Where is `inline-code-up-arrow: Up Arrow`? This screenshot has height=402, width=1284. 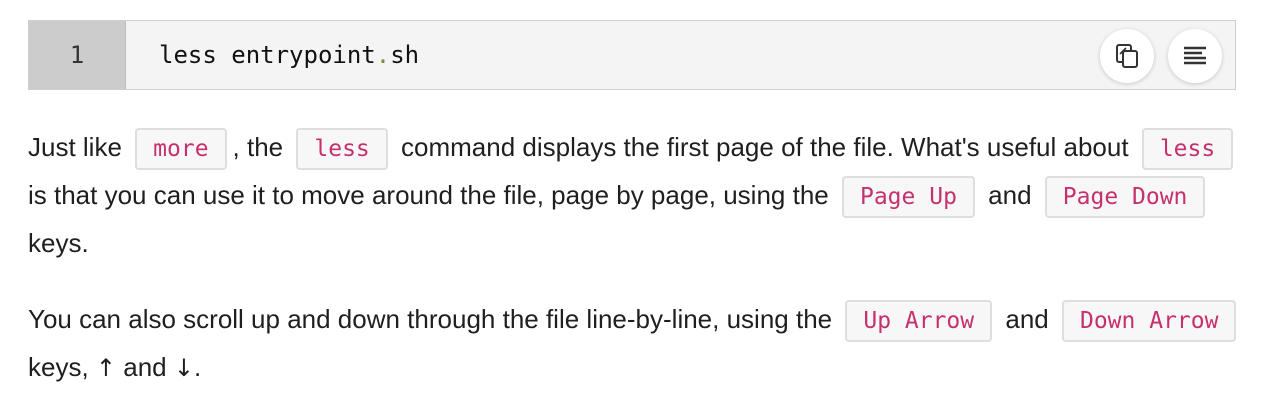 inline-code-up-arrow: Up Arrow is located at coordinates (919, 321).